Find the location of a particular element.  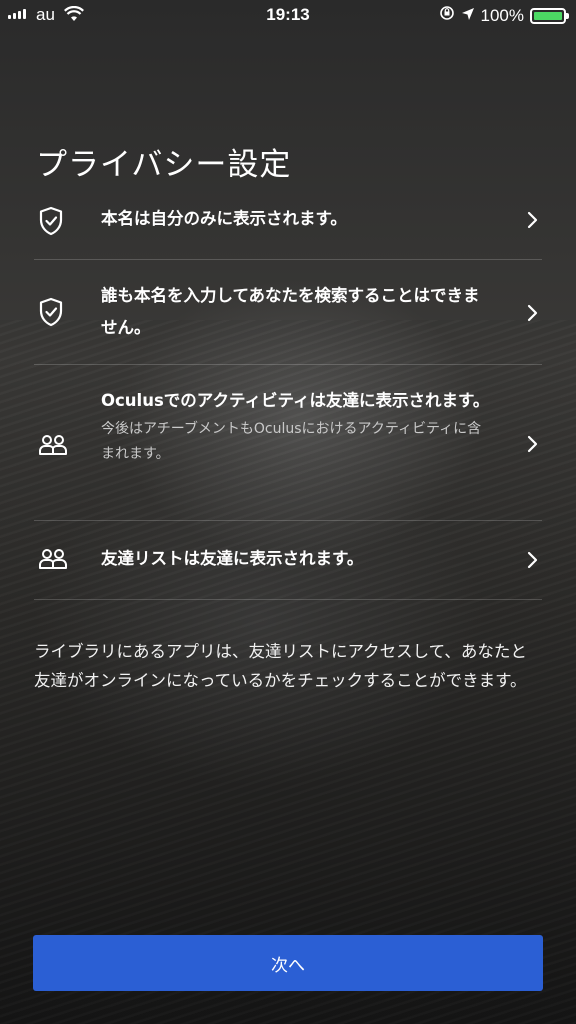

status-bar: au 19:13 100% is located at coordinates (288, 15).